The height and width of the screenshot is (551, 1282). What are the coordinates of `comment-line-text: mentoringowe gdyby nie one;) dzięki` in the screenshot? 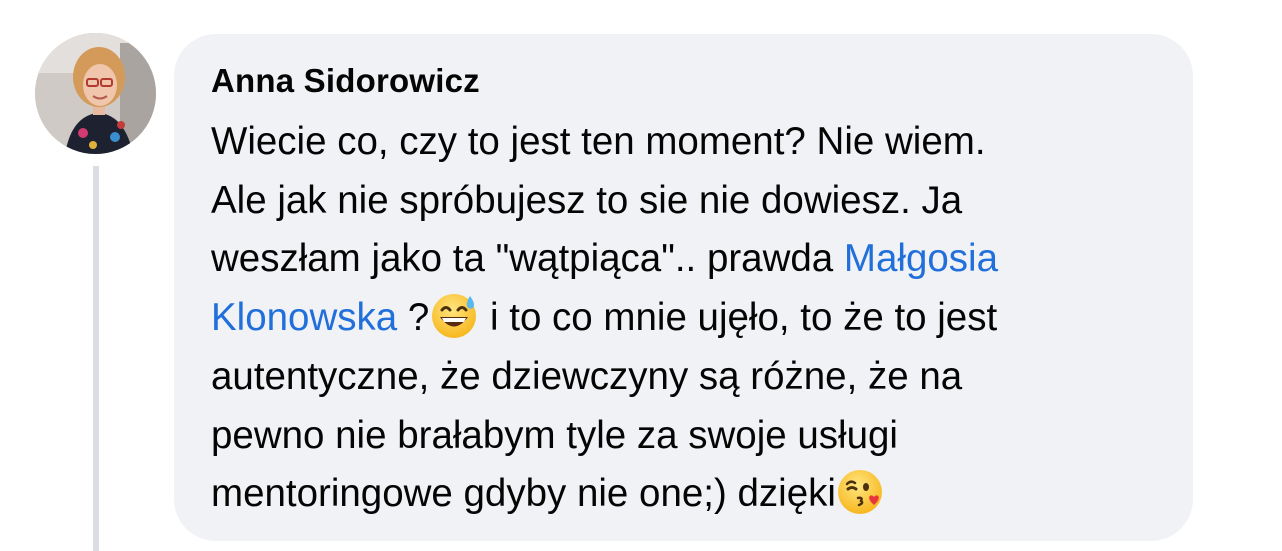 It's located at (523, 494).